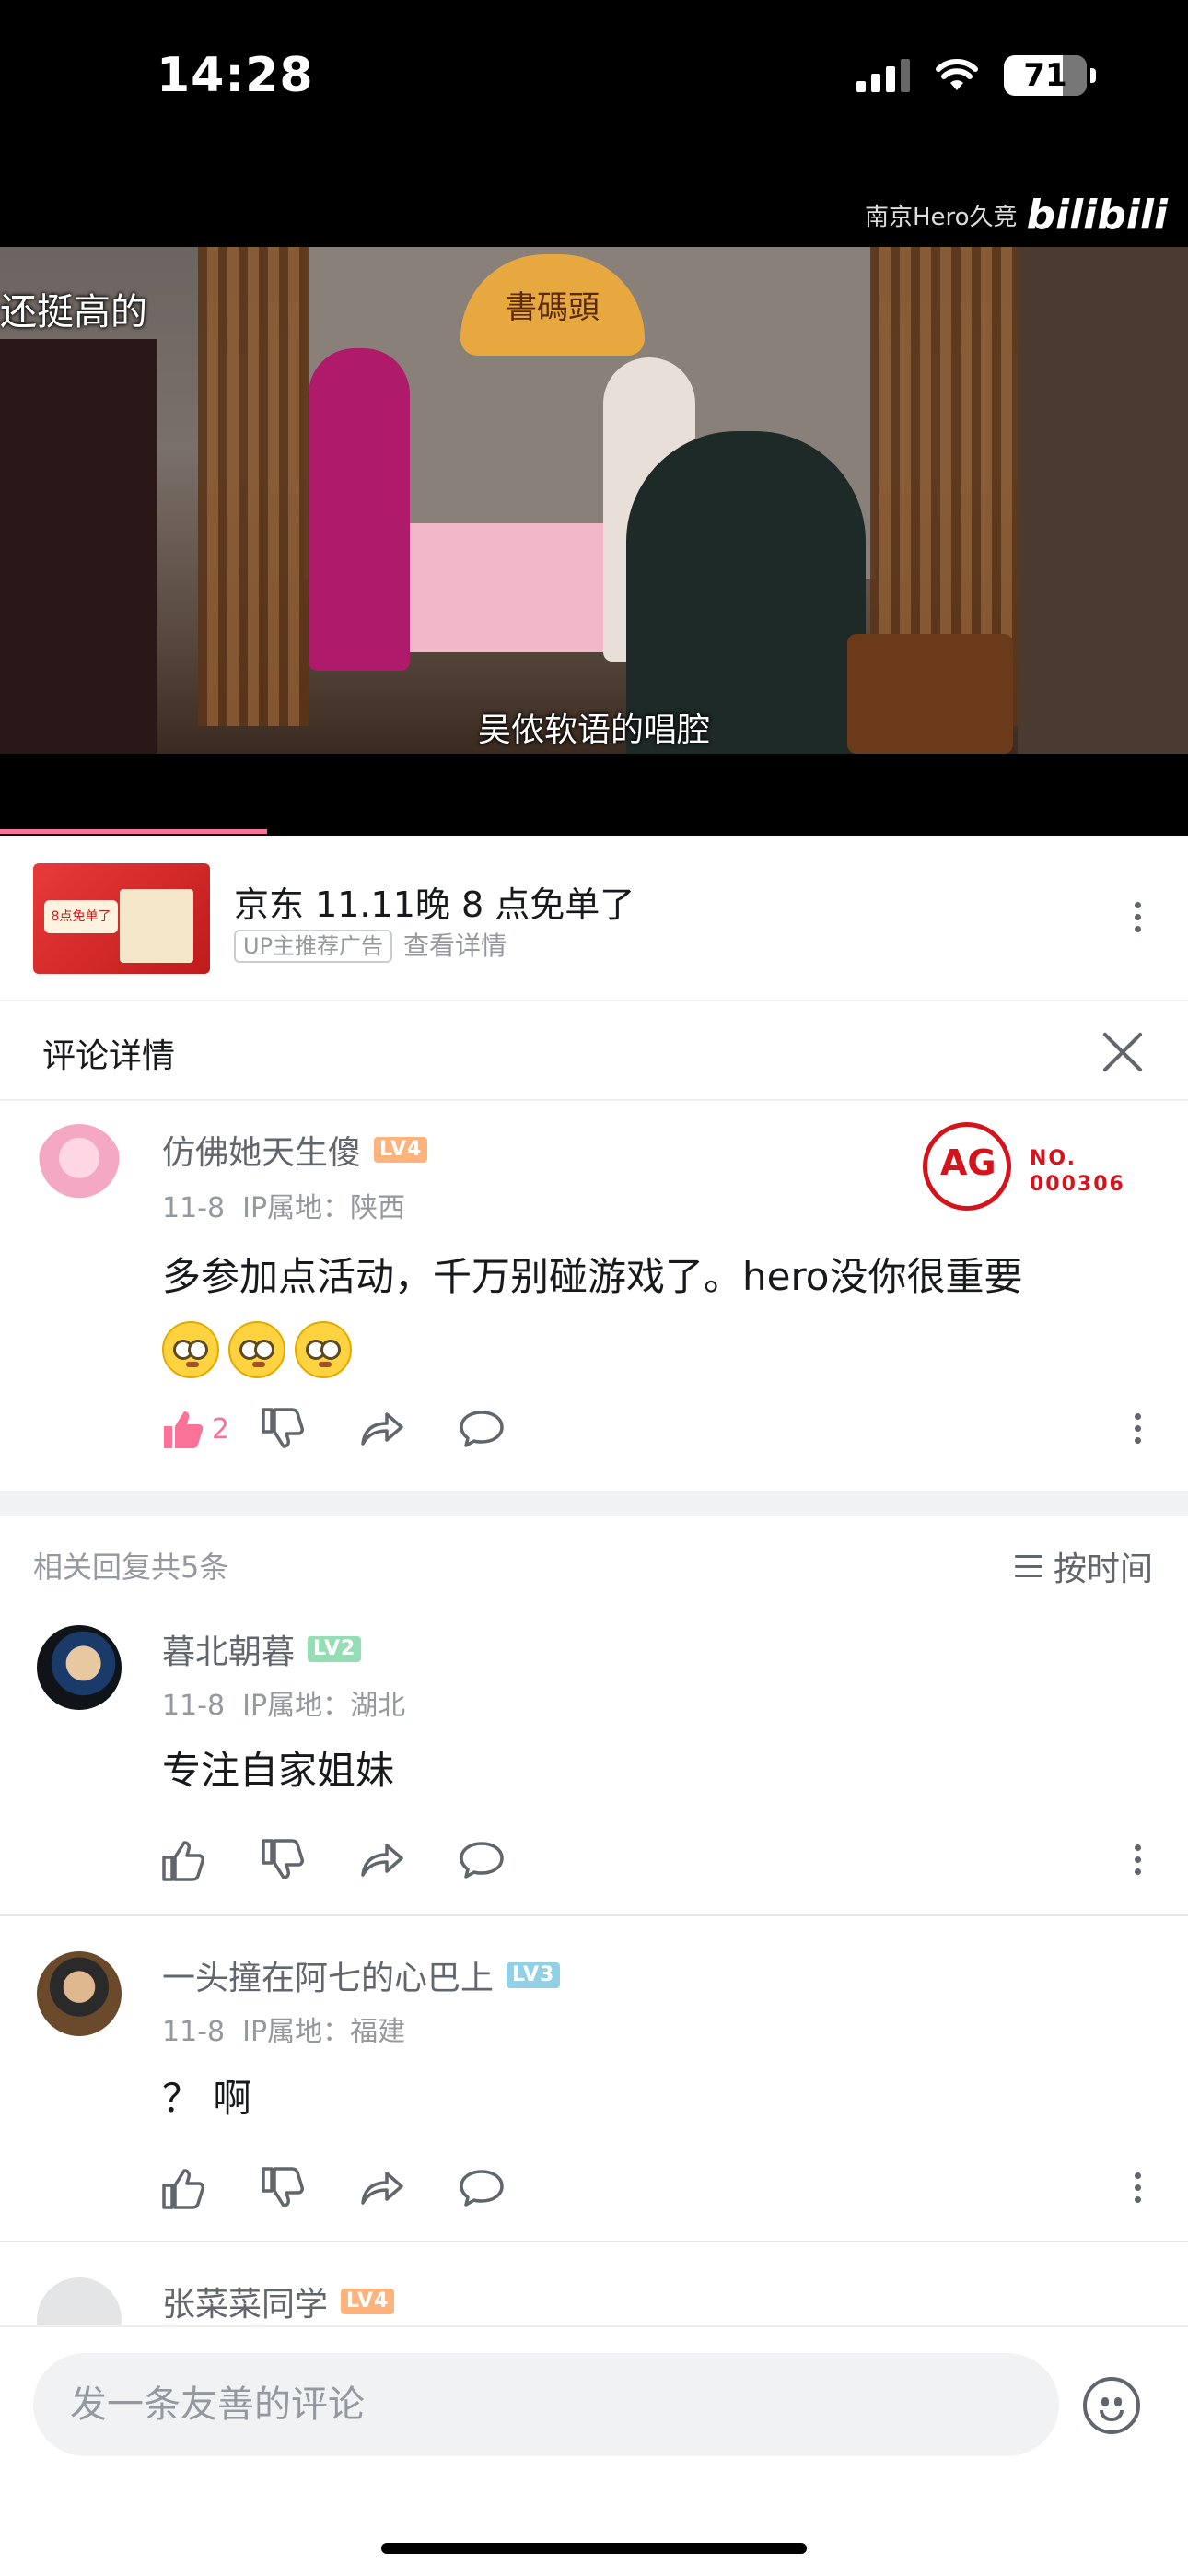 The image size is (1188, 2576). Describe the element at coordinates (1045, 75) in the screenshot. I see `battery-level: 71` at that location.